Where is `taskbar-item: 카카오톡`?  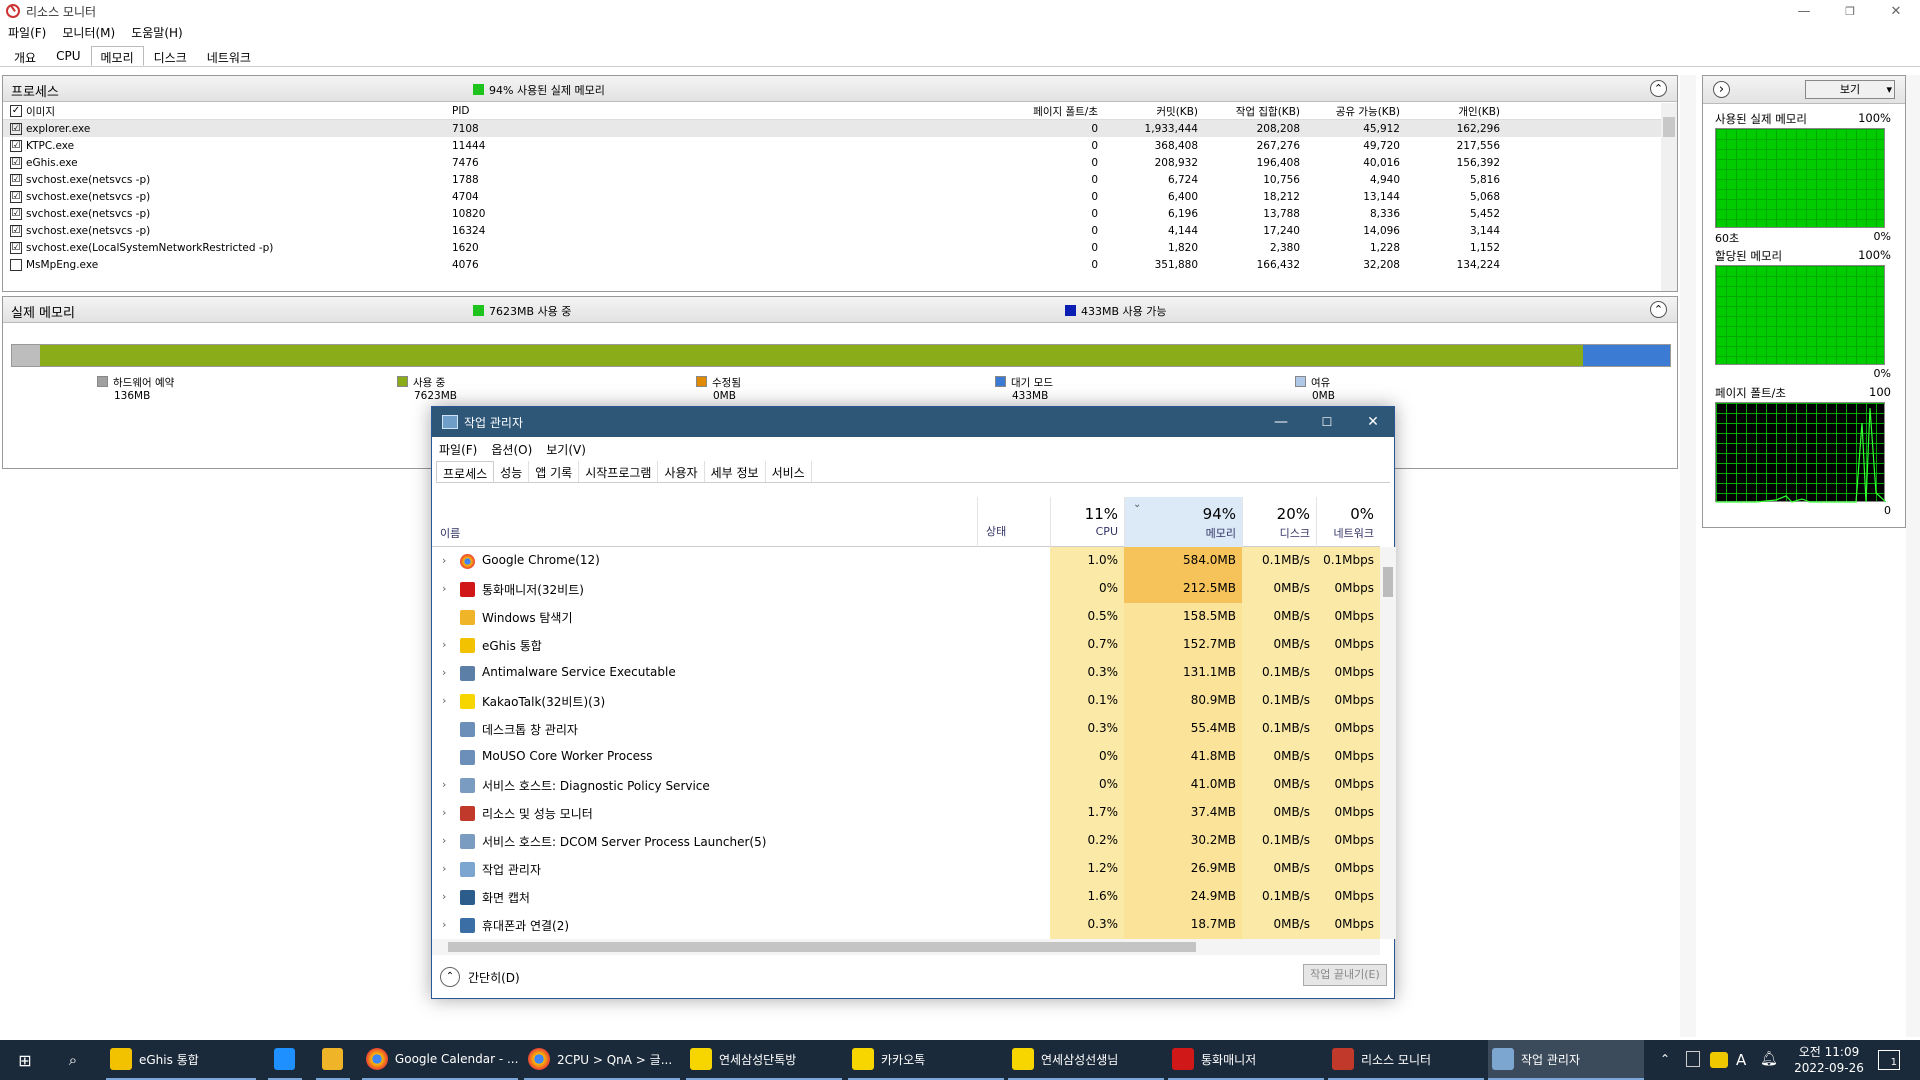 taskbar-item: 카카오톡 is located at coordinates (926, 1060).